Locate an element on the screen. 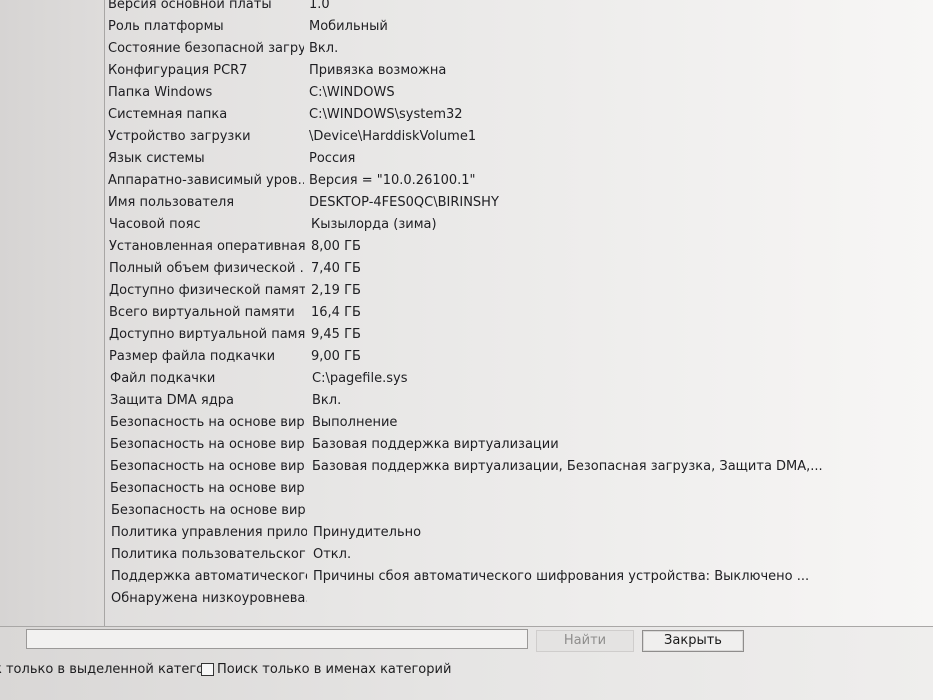 This screenshot has width=933, height=700. item-value: 7,40 ГБ is located at coordinates (336, 268).